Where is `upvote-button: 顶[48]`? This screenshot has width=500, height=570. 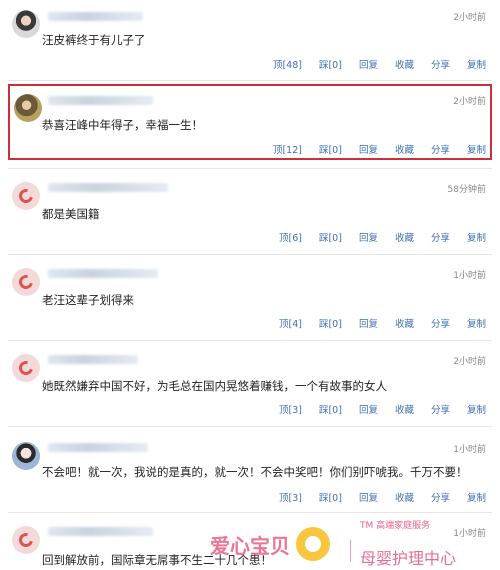
upvote-button: 顶[48] is located at coordinates (287, 64).